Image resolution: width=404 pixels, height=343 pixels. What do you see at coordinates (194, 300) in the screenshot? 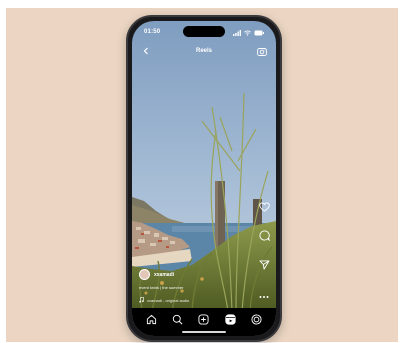
I see `audio-row: xxamadi - original audio` at bounding box center [194, 300].